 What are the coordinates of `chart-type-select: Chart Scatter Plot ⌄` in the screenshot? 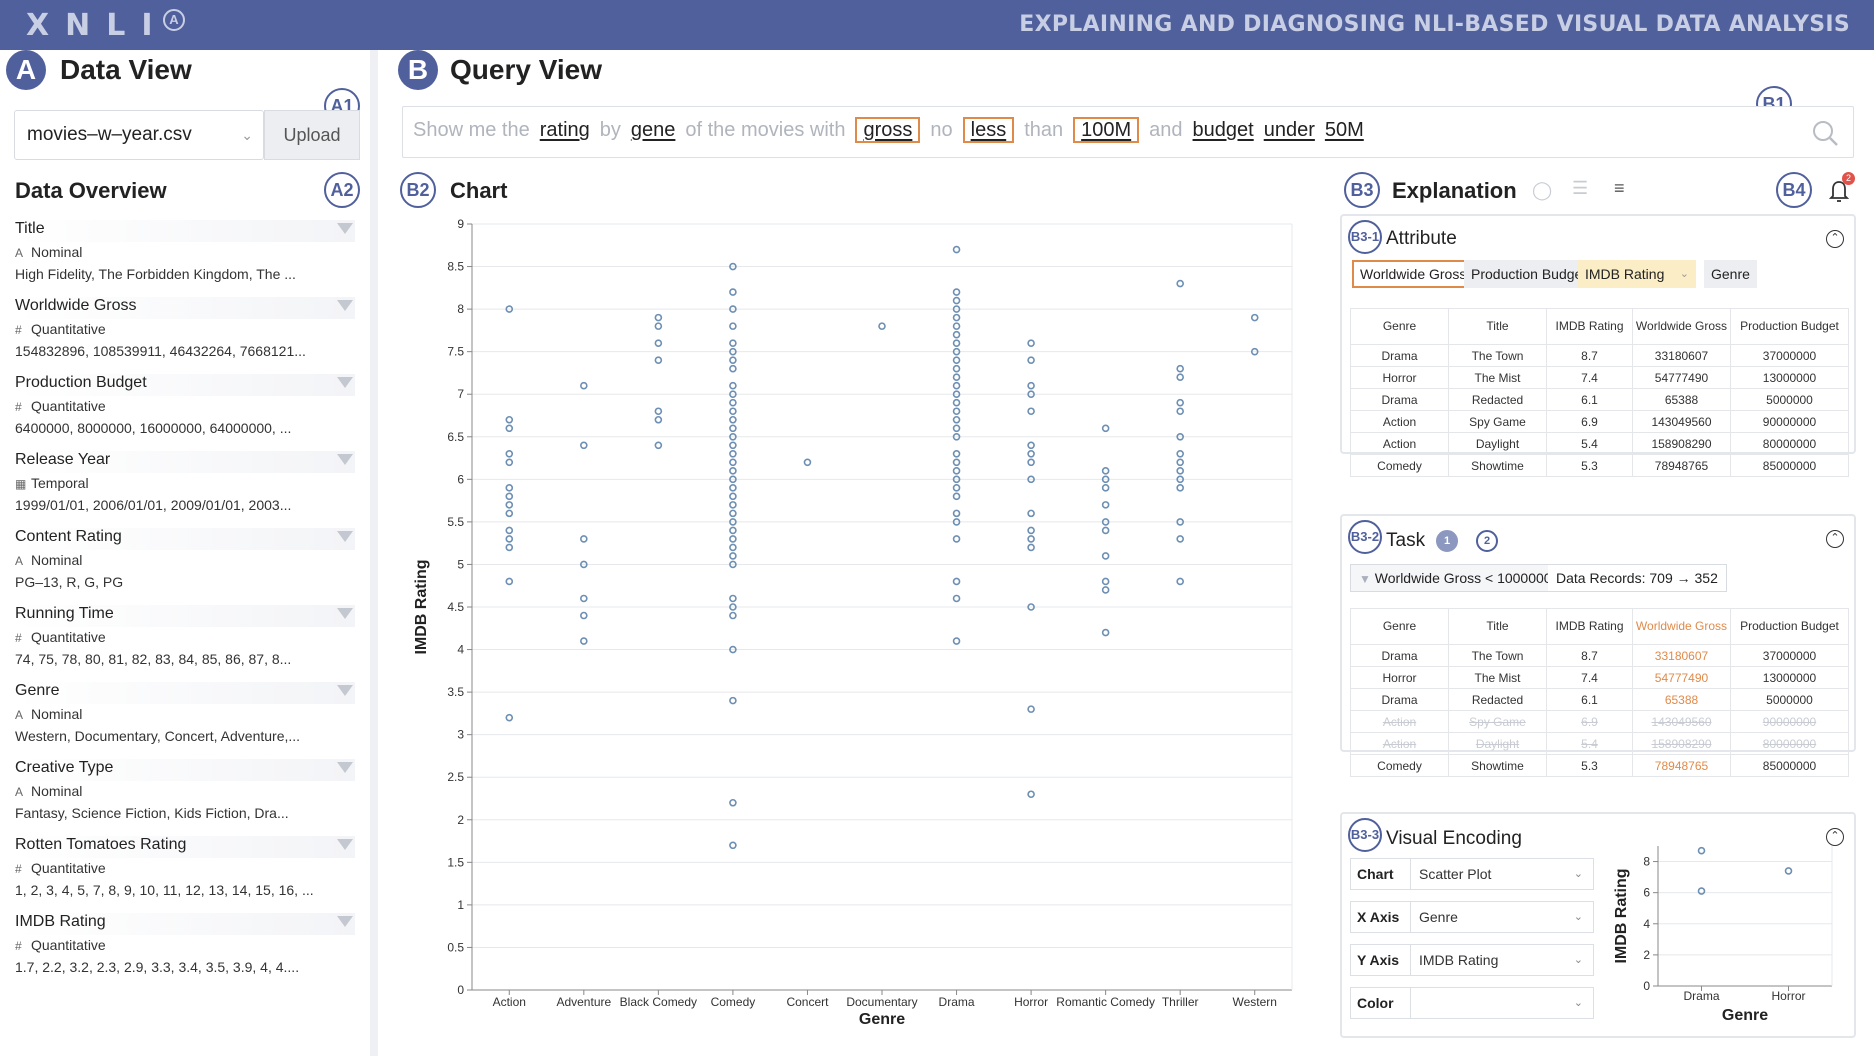 It's located at (1472, 874).